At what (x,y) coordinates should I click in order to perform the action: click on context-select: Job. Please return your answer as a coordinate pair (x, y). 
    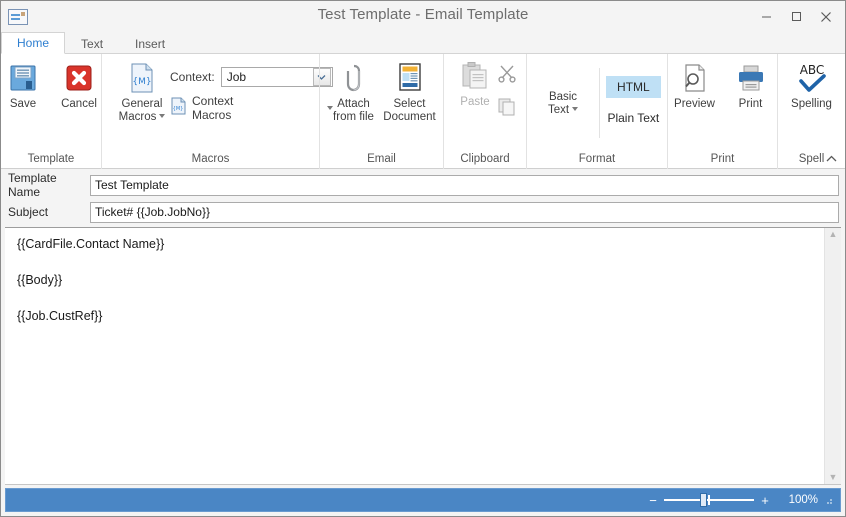
    Looking at the image, I should click on (276, 77).